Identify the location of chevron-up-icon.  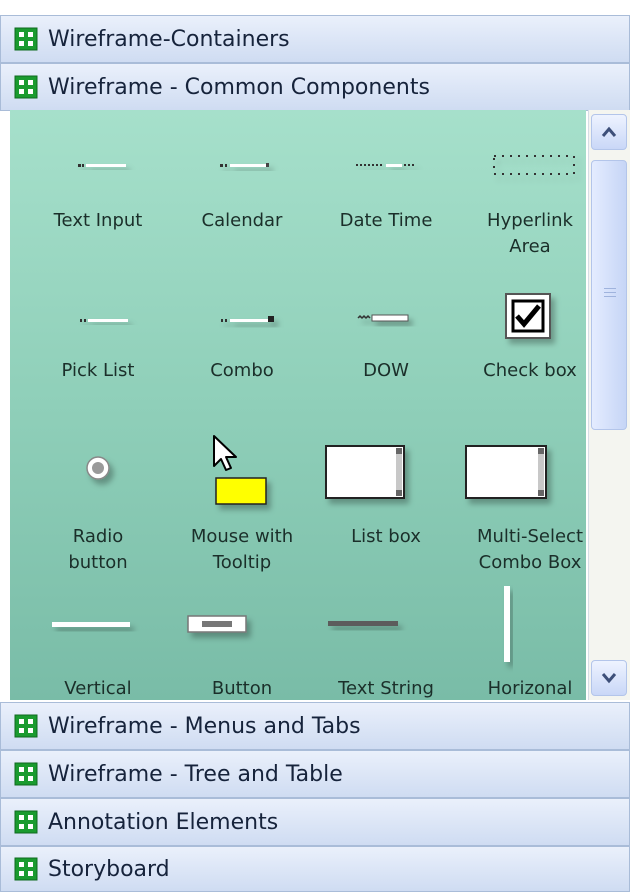
(609, 131).